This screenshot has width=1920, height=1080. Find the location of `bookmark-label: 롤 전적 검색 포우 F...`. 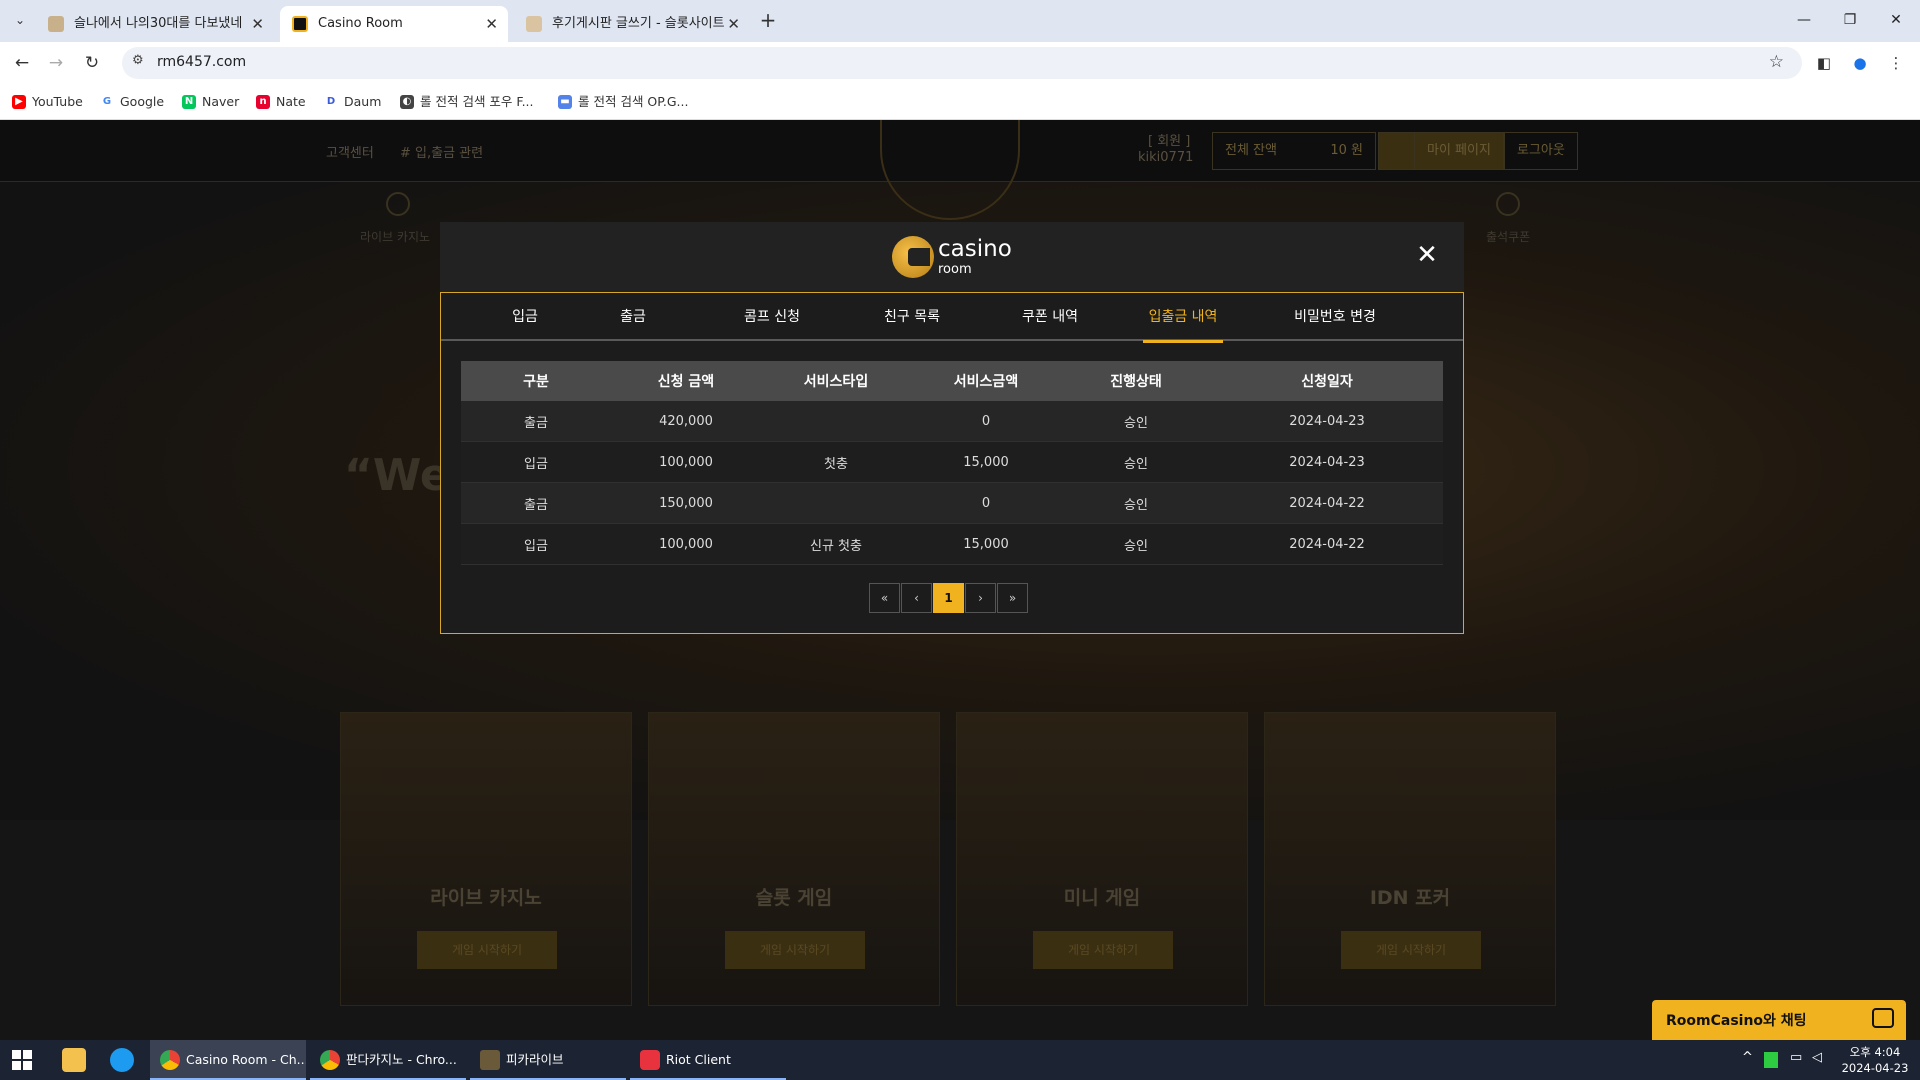

bookmark-label: 롤 전적 검색 포우 F... is located at coordinates (477, 101).